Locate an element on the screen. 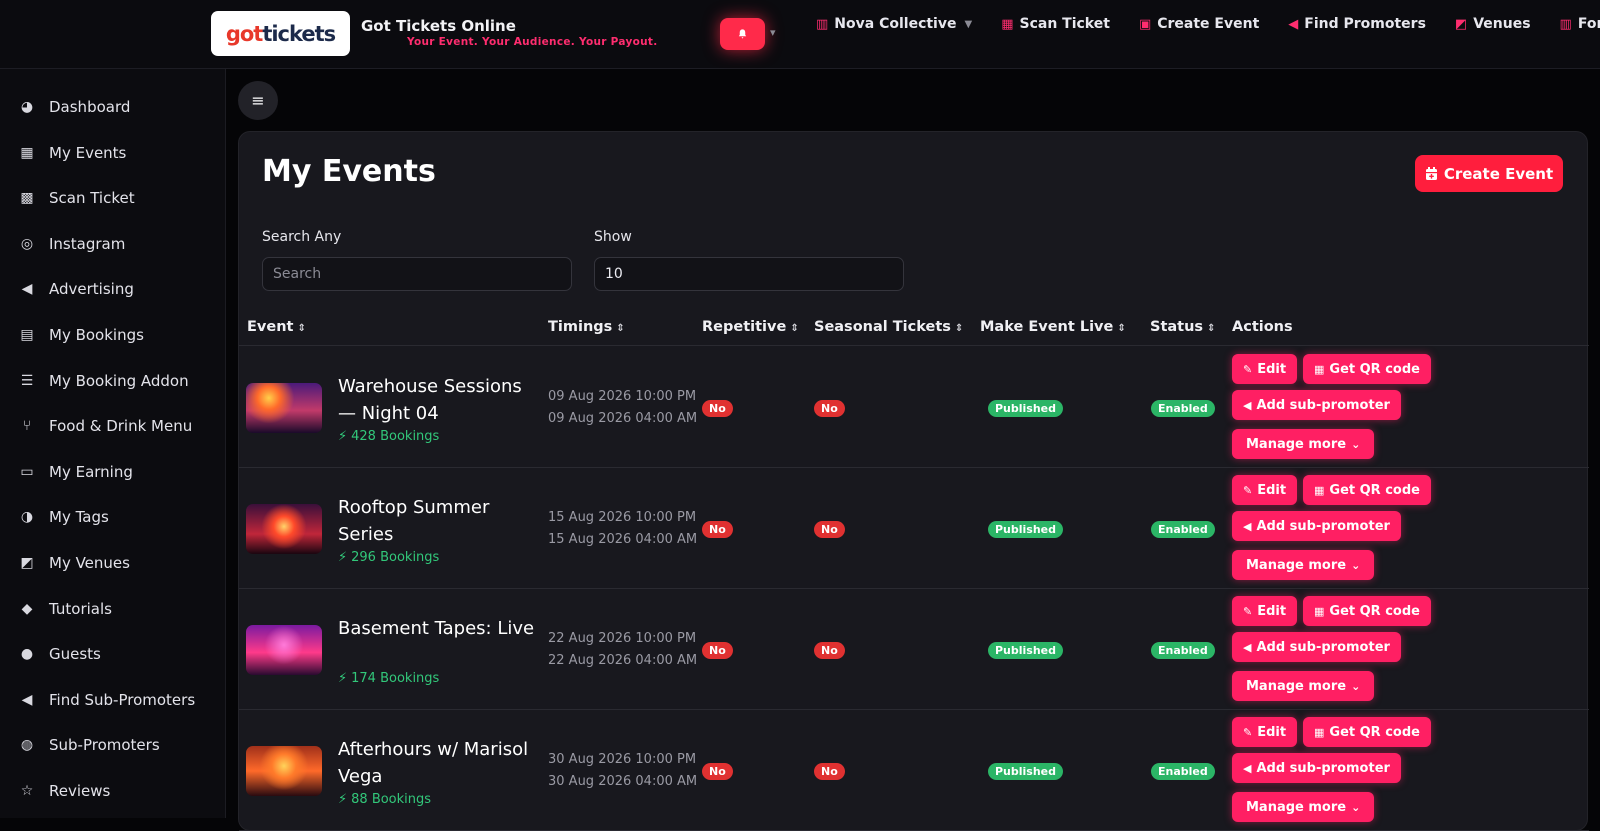 The width and height of the screenshot is (1600, 831). bookings-count: 296 Bookings is located at coordinates (395, 557).